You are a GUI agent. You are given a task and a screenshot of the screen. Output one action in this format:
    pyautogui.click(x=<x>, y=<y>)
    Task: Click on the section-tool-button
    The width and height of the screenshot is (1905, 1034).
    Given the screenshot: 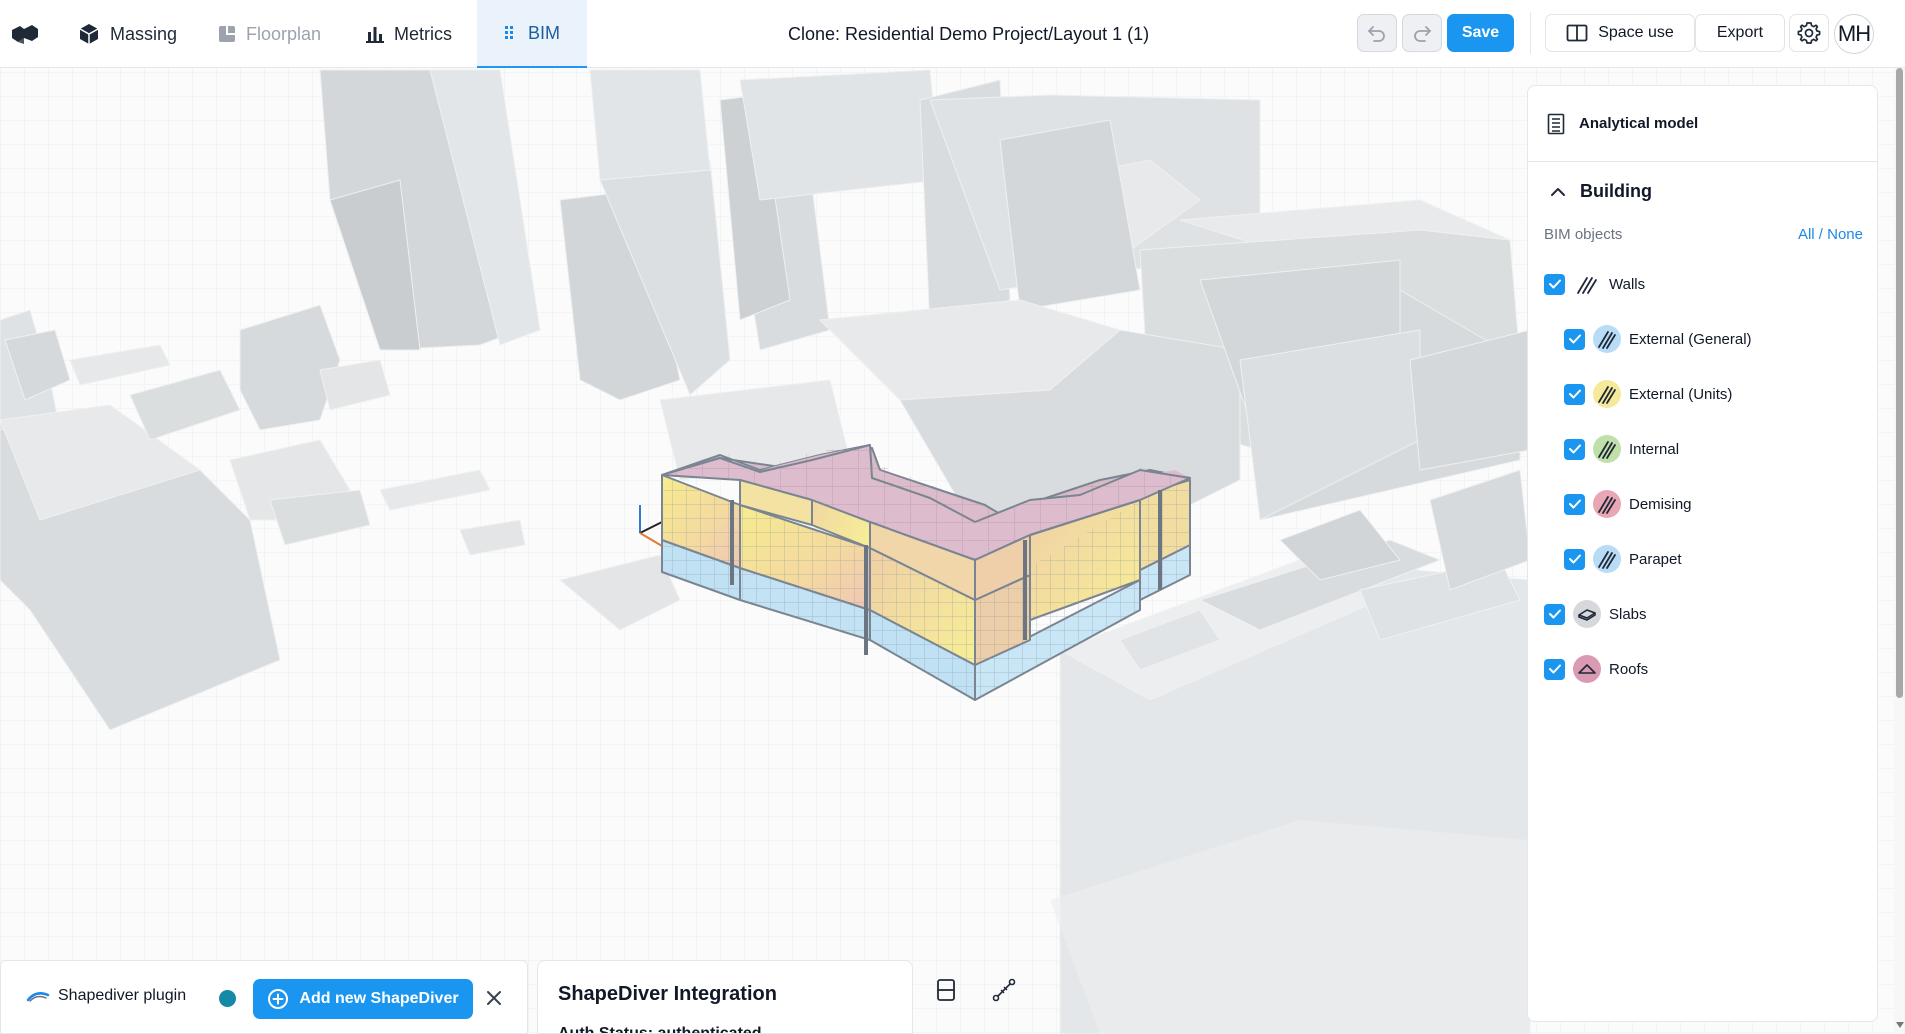 What is the action you would take?
    pyautogui.click(x=946, y=990)
    